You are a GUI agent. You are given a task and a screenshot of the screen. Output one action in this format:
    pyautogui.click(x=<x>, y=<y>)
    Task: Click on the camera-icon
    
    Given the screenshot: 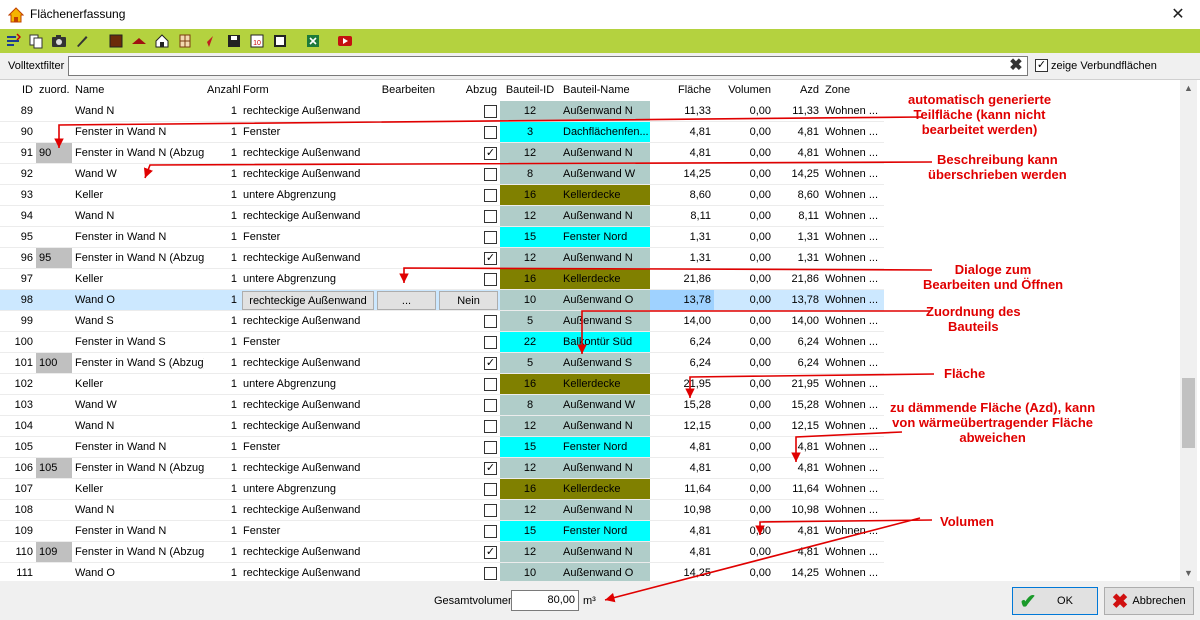 What is the action you would take?
    pyautogui.click(x=59, y=41)
    